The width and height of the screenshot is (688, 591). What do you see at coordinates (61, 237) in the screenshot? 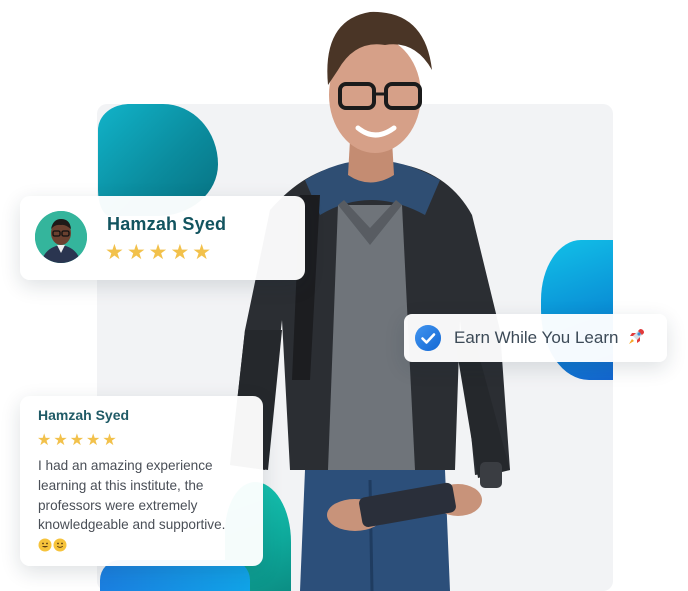
I see `avatar` at bounding box center [61, 237].